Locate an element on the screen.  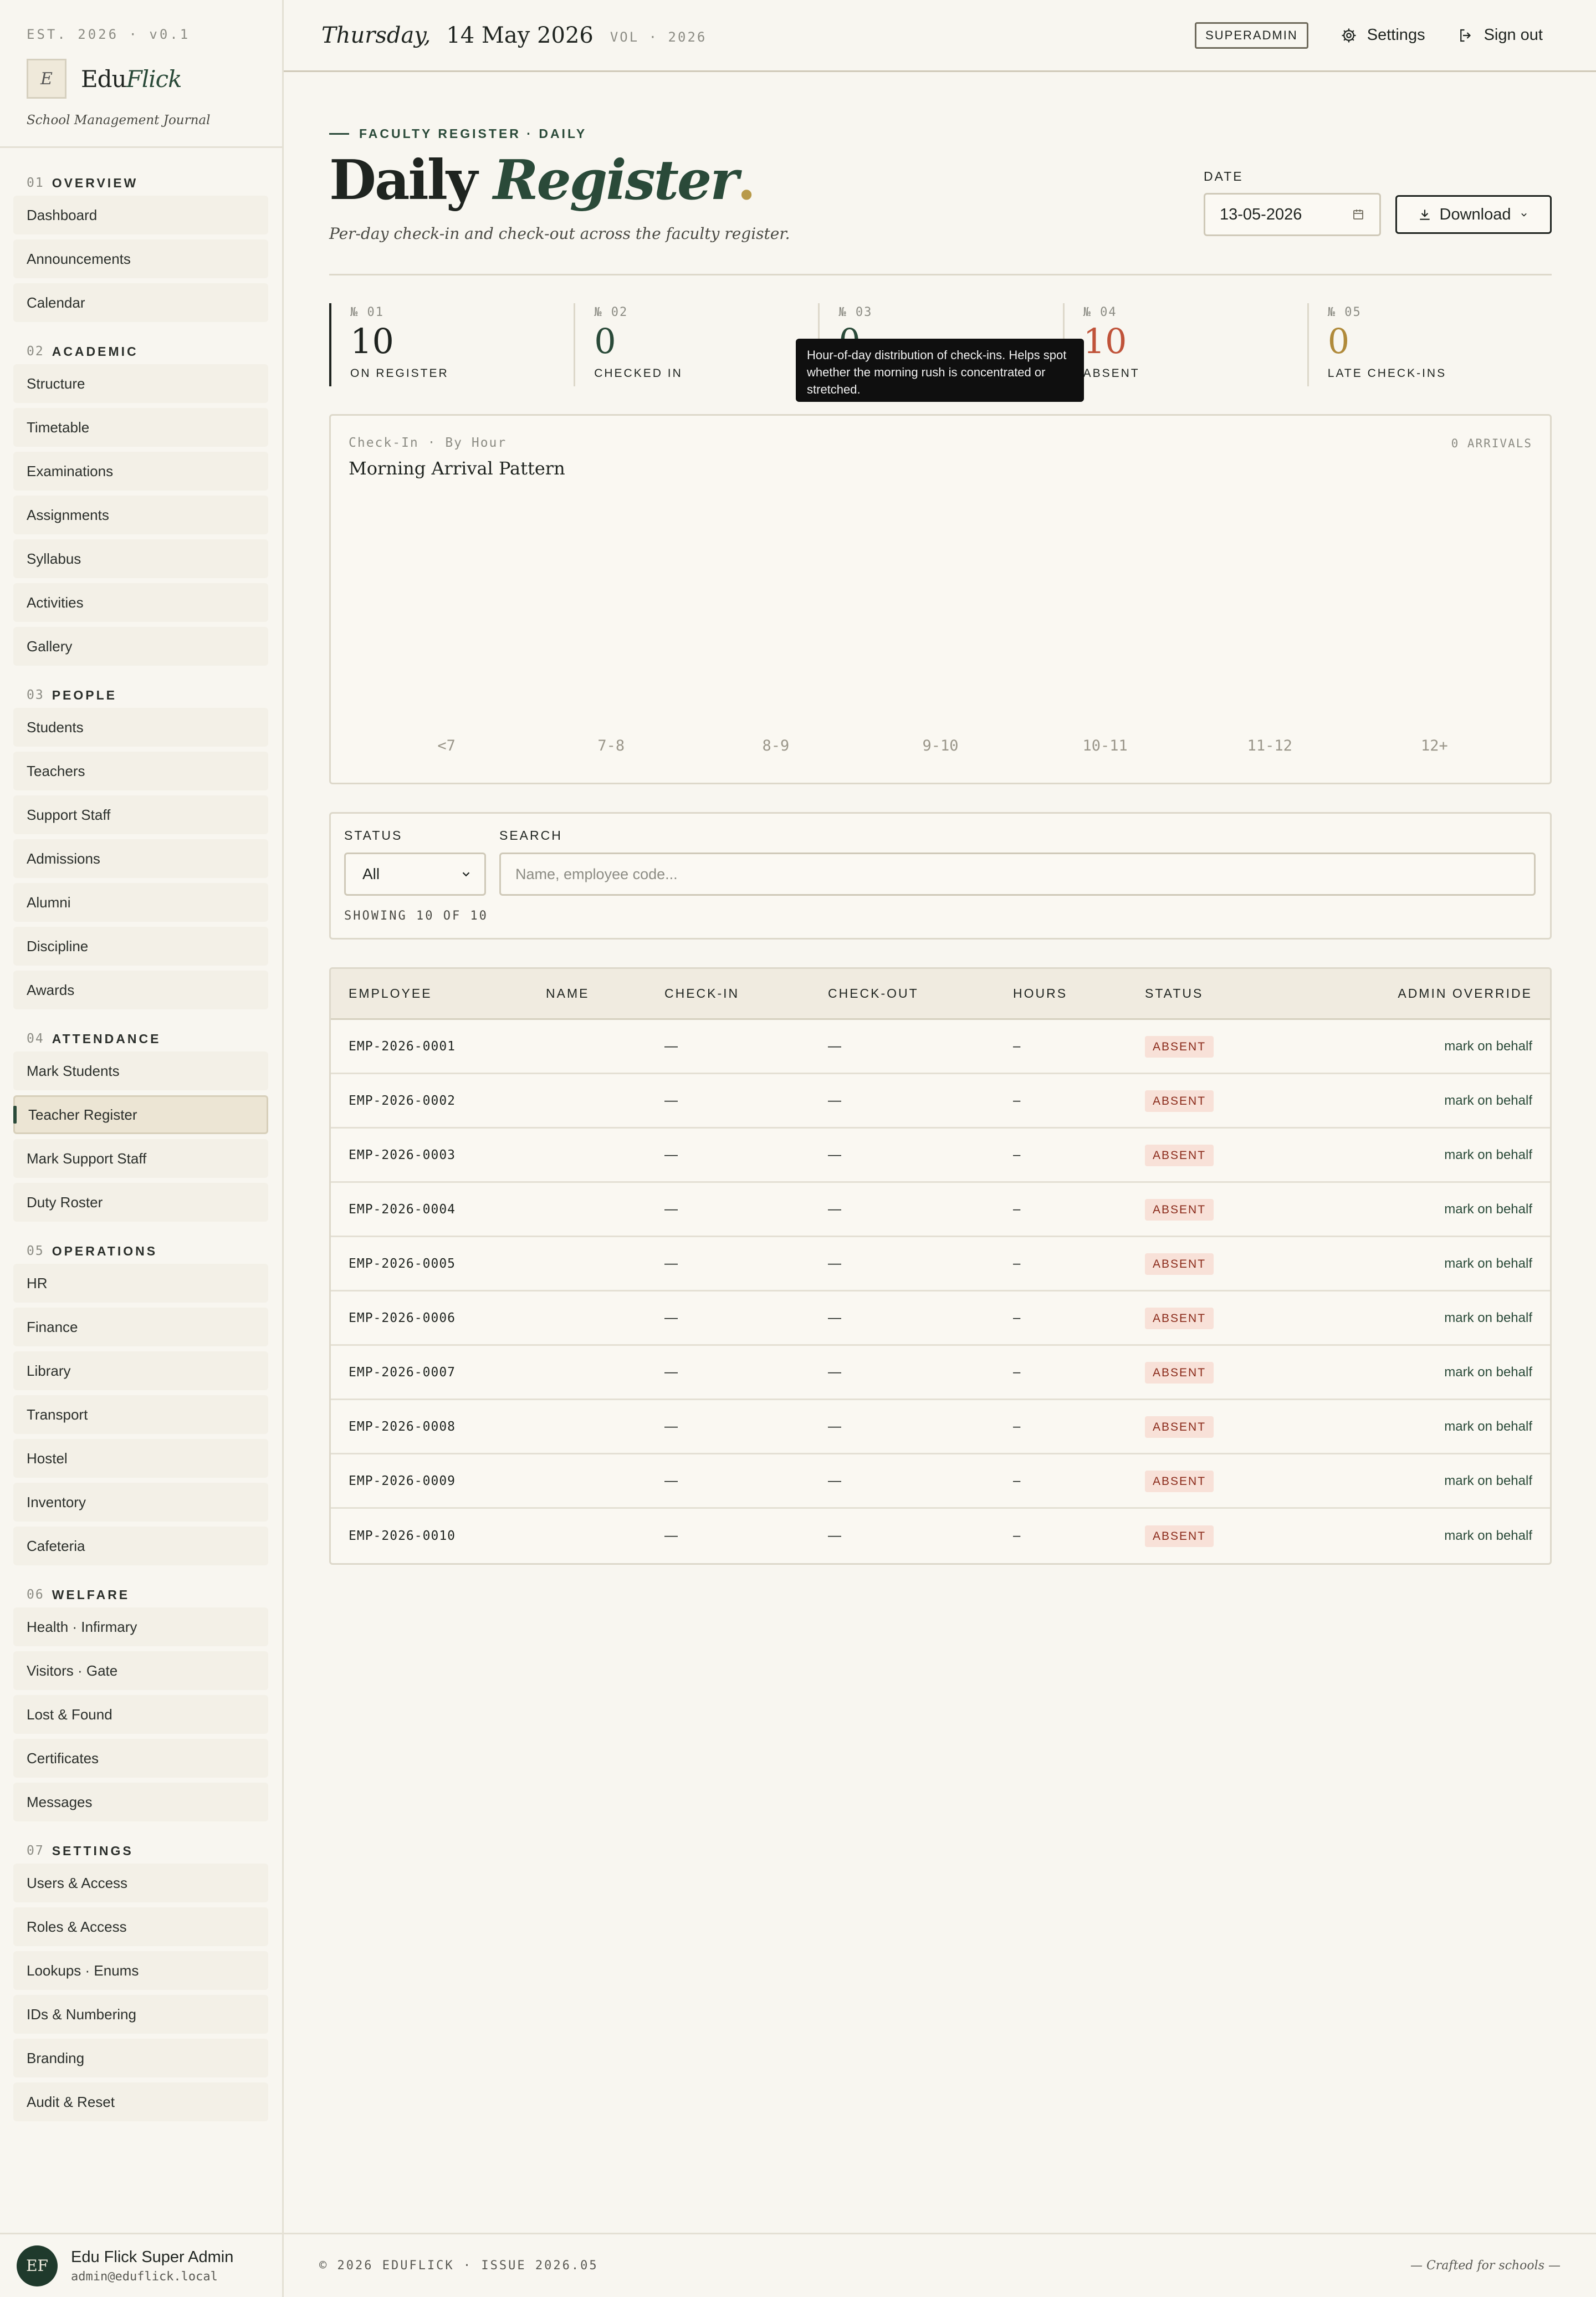
sidebar-item-messages: Messages is located at coordinates (140, 1802).